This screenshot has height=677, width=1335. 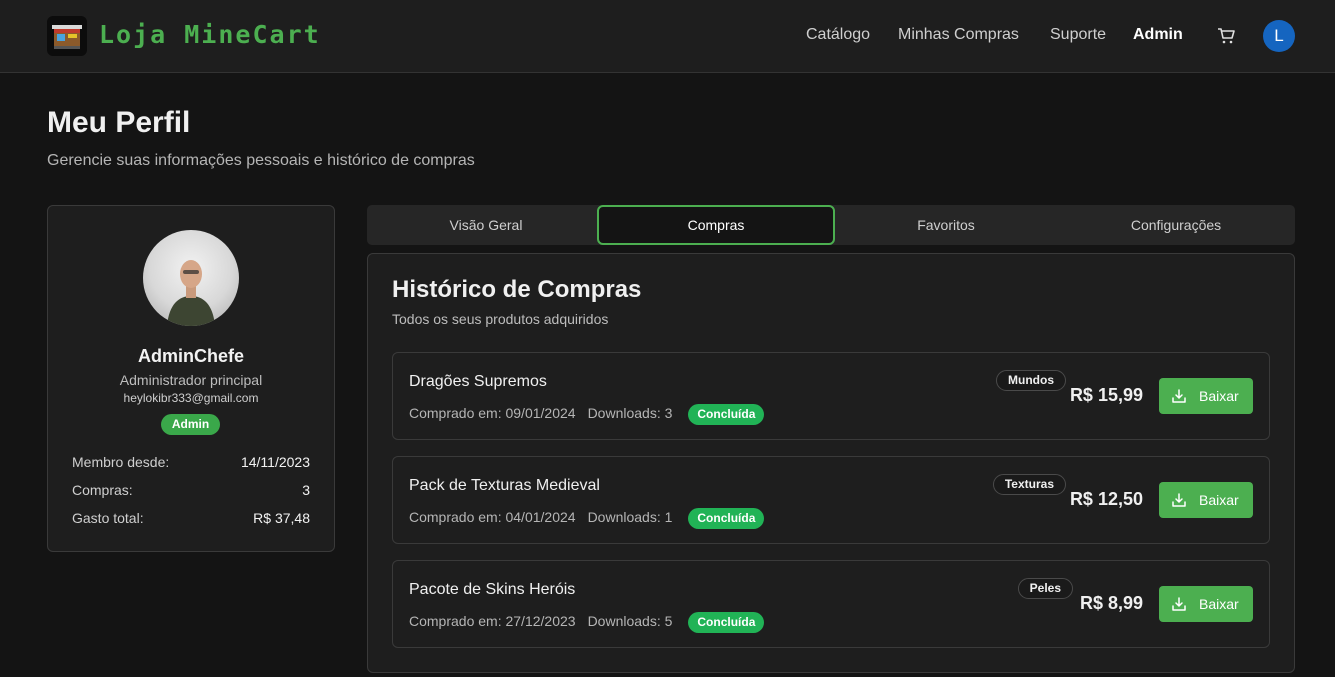 I want to click on profile-role: Administrador principal, so click(x=191, y=380).